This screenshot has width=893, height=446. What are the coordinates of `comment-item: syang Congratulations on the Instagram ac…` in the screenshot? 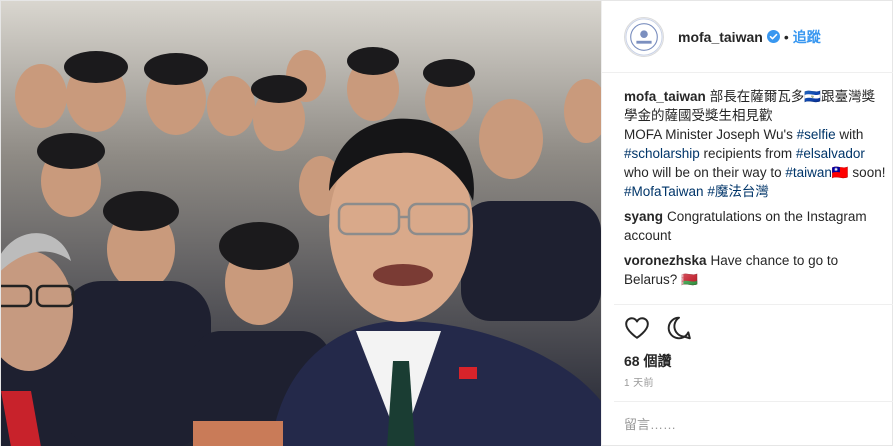 It's located at (755, 226).